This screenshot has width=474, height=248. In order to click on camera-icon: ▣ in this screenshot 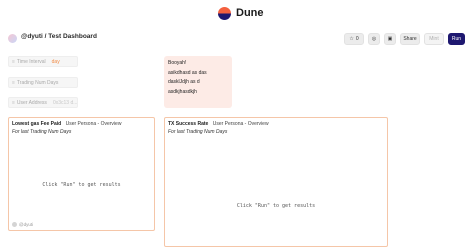, I will do `click(390, 39)`.